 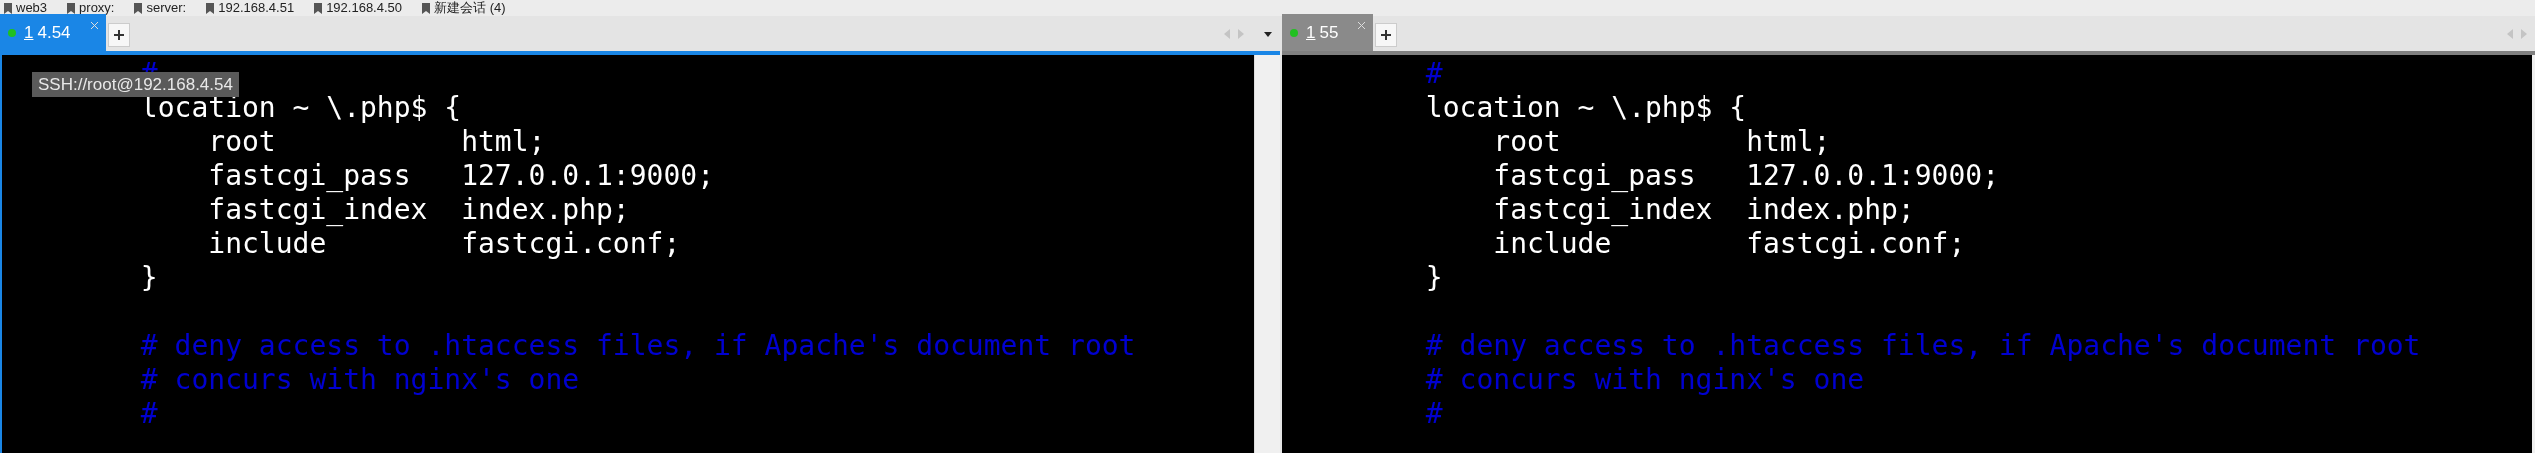 What do you see at coordinates (364, 8) in the screenshot?
I see `bookmark-link: 192.168.4.50` at bounding box center [364, 8].